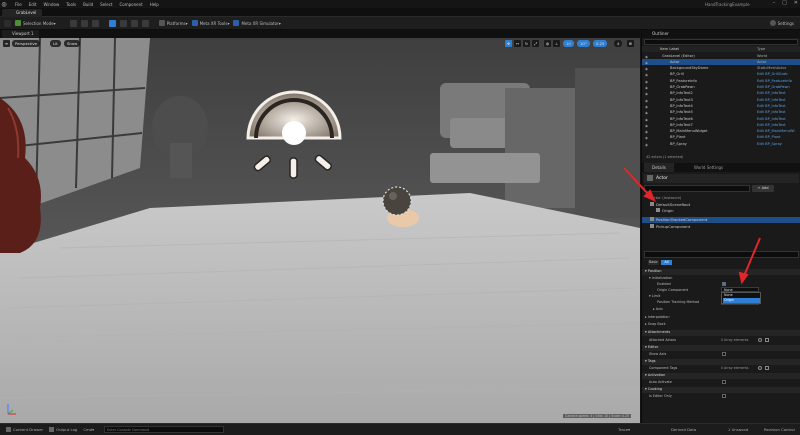 The height and width of the screenshot is (435, 800). Describe the element at coordinates (123, 23) in the screenshot. I see `step-icon` at that location.